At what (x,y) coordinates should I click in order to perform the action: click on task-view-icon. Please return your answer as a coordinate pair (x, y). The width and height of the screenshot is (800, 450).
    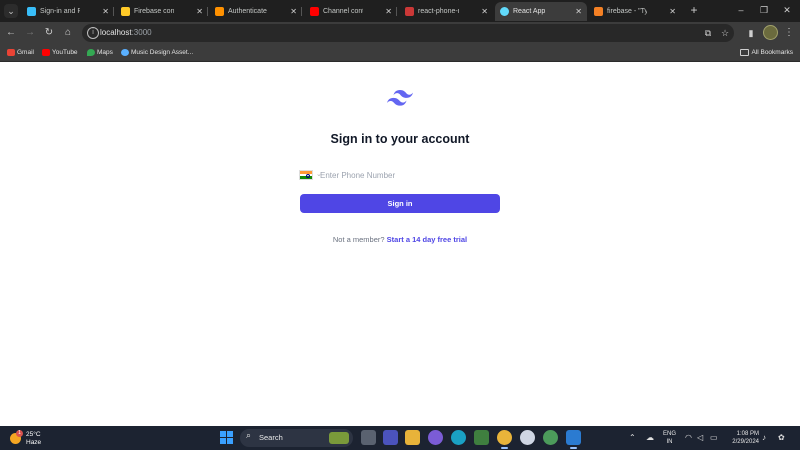
    Looking at the image, I should click on (368, 437).